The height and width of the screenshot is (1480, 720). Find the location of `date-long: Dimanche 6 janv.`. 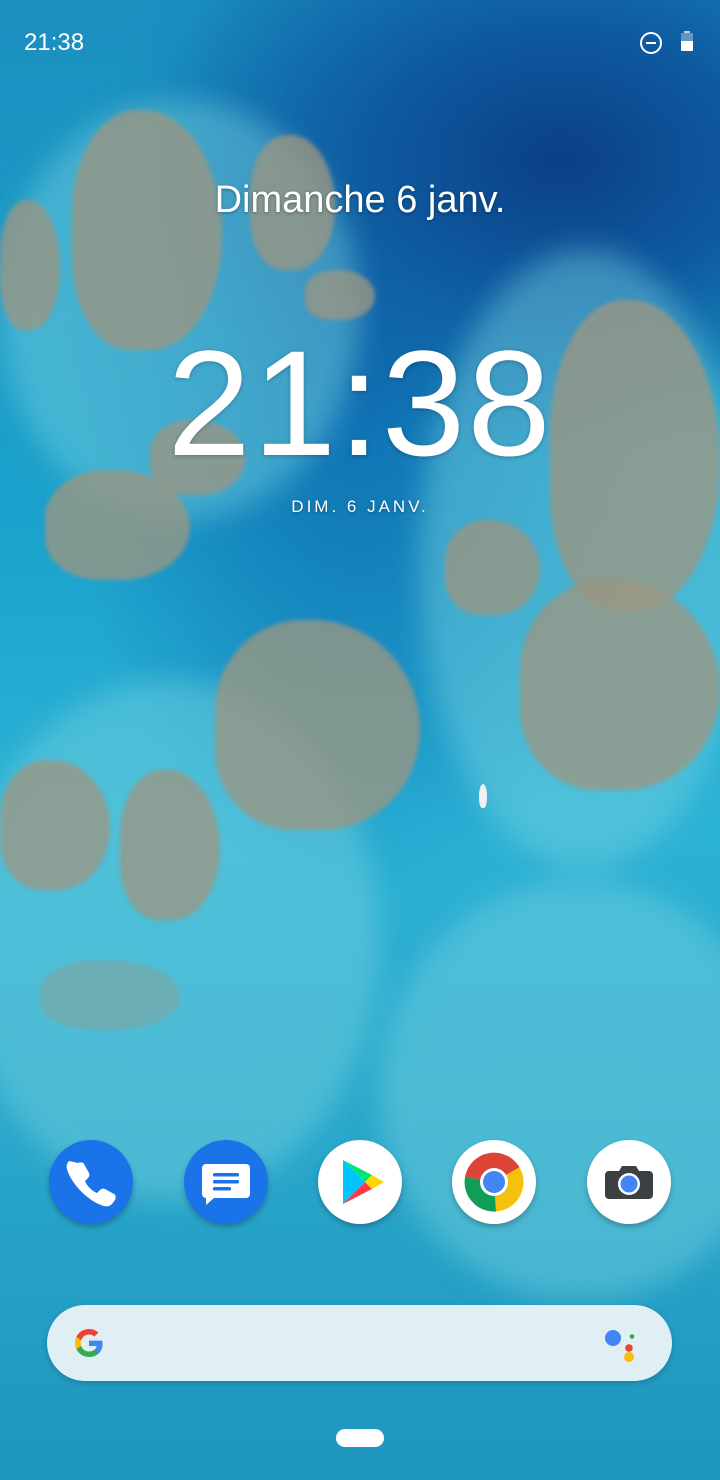

date-long: Dimanche 6 janv. is located at coordinates (360, 200).